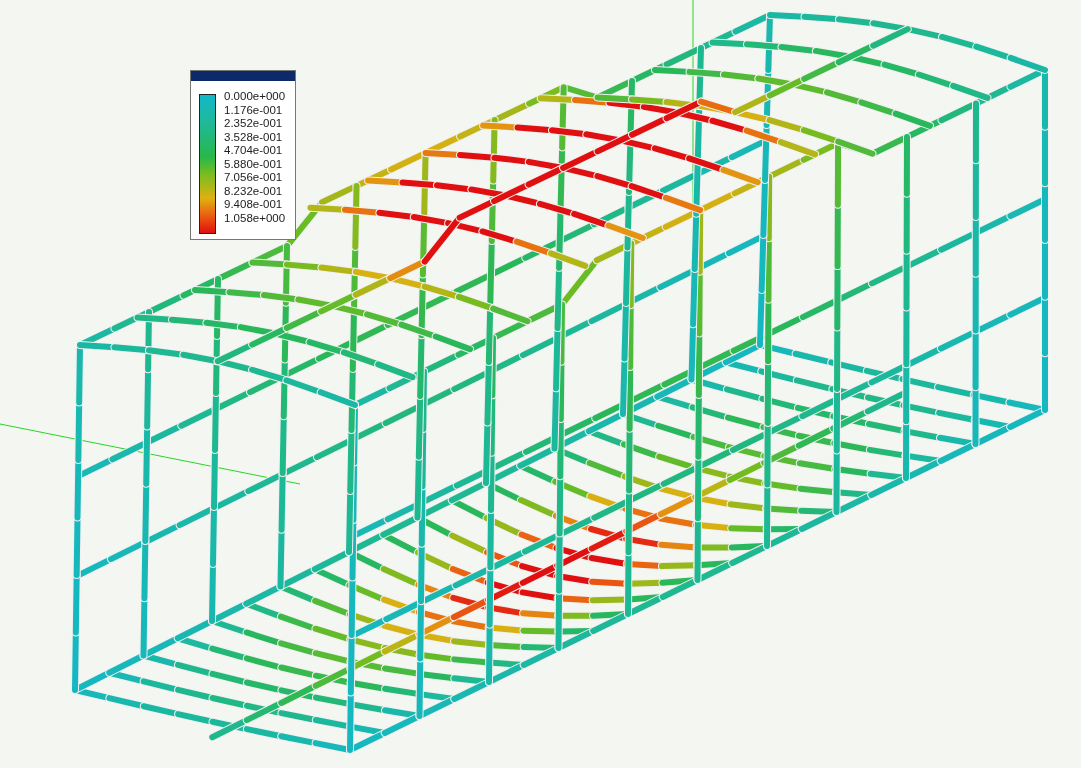 This screenshot has height=768, width=1081. I want to click on legend-value: 8.232e-001, so click(254, 191).